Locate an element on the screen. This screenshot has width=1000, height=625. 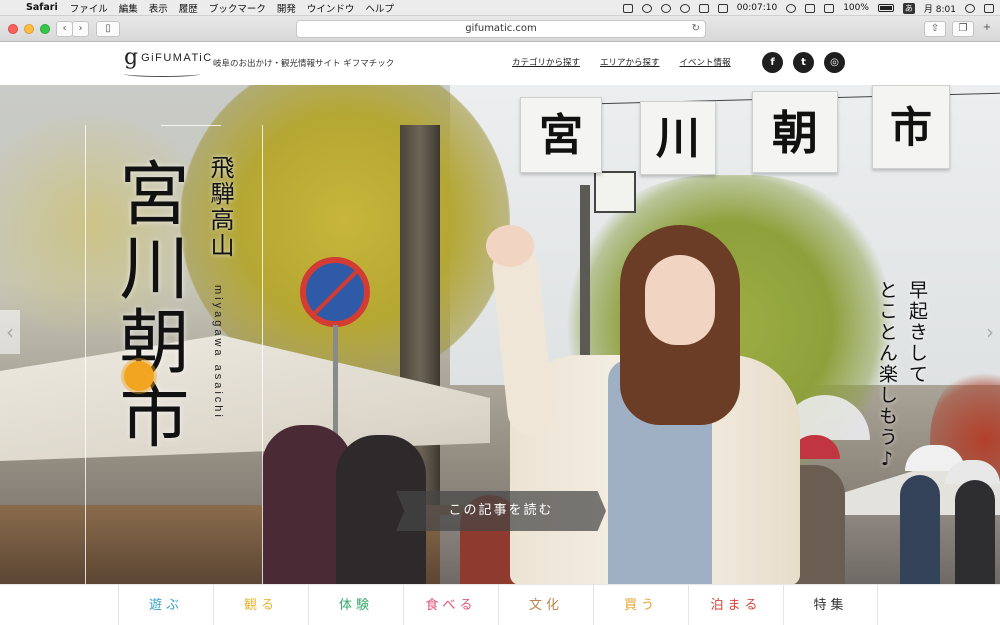
category-feature: 特集 is located at coordinates (830, 605).